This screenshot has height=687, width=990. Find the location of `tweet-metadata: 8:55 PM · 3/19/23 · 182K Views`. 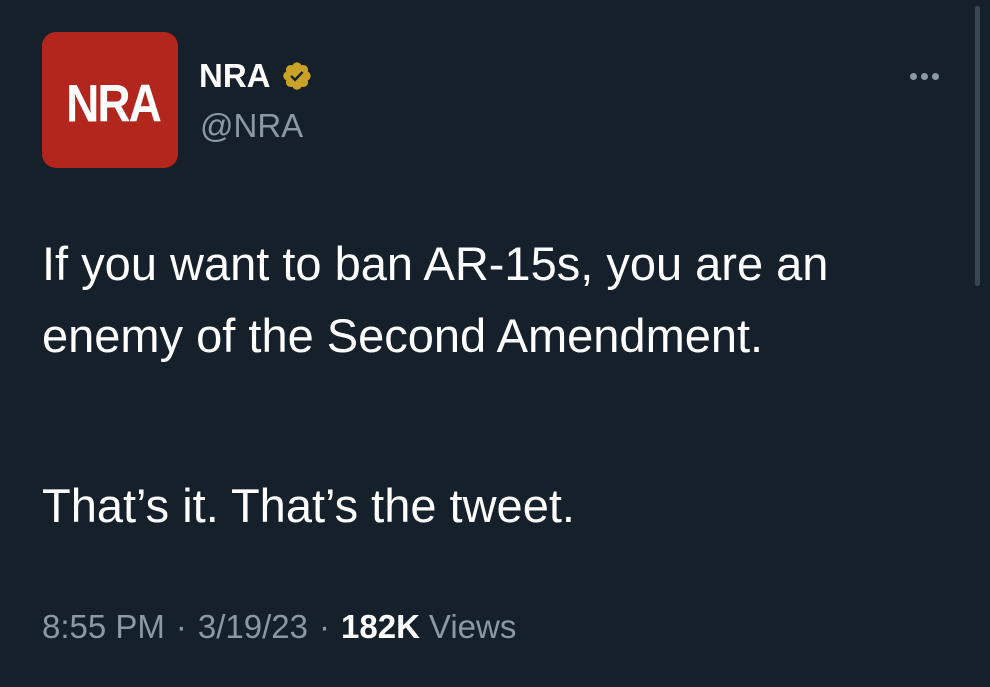

tweet-metadata: 8:55 PM · 3/19/23 · 182K Views is located at coordinates (279, 627).